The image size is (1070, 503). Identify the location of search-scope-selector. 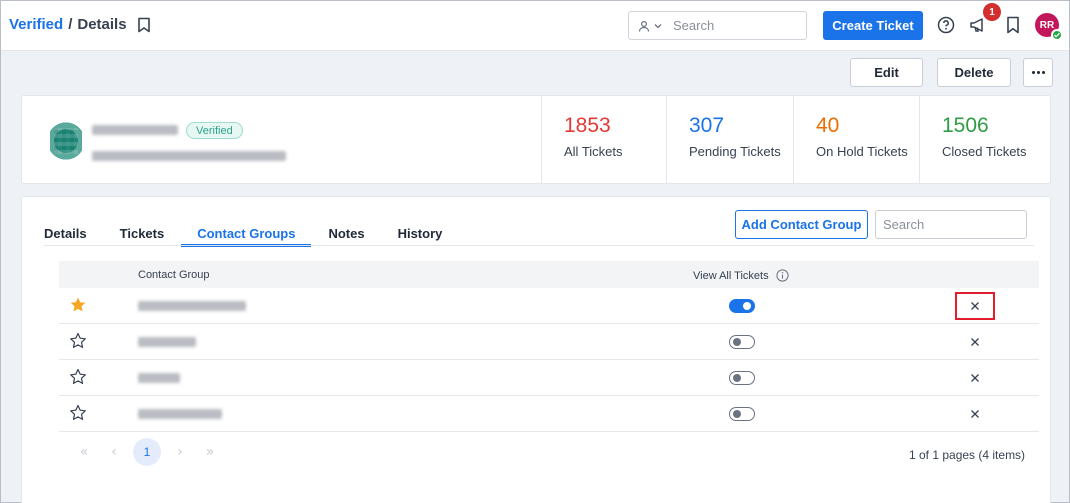
(650, 26).